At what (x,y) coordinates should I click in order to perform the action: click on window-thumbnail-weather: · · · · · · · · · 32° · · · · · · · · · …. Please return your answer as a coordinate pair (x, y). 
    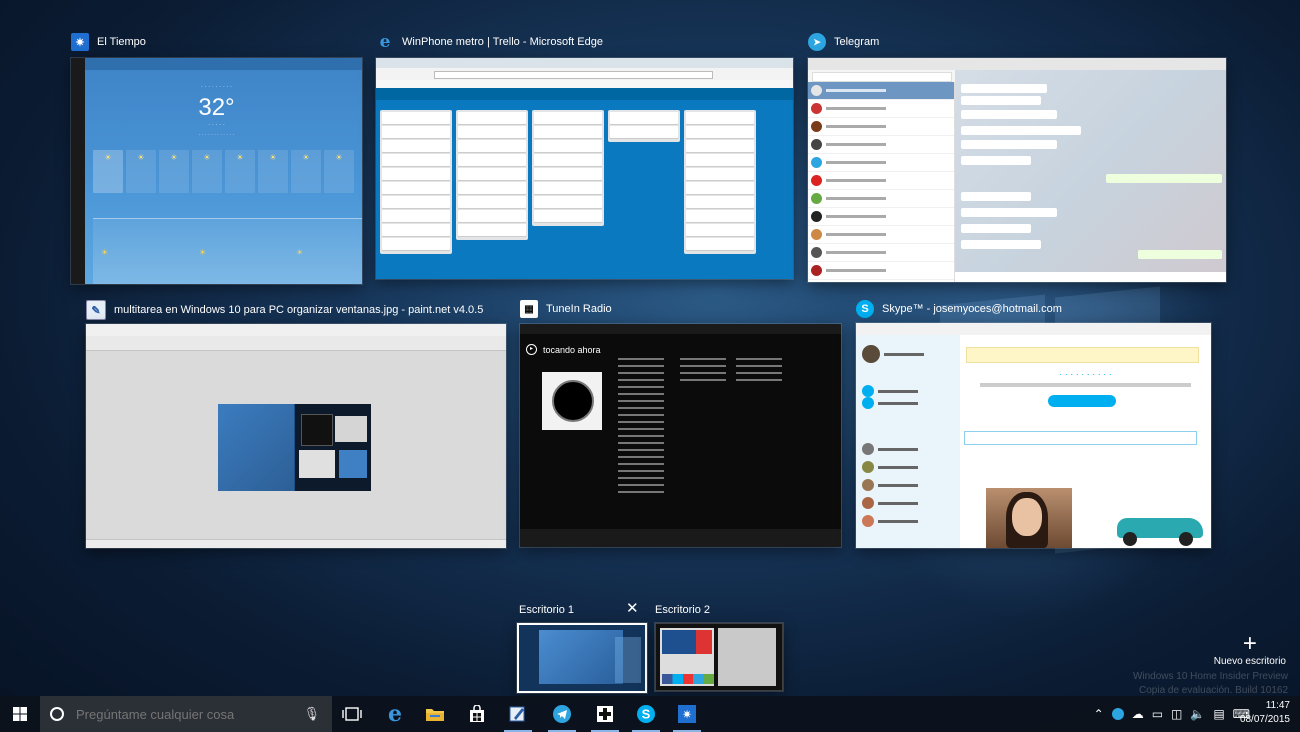
    Looking at the image, I should click on (216, 171).